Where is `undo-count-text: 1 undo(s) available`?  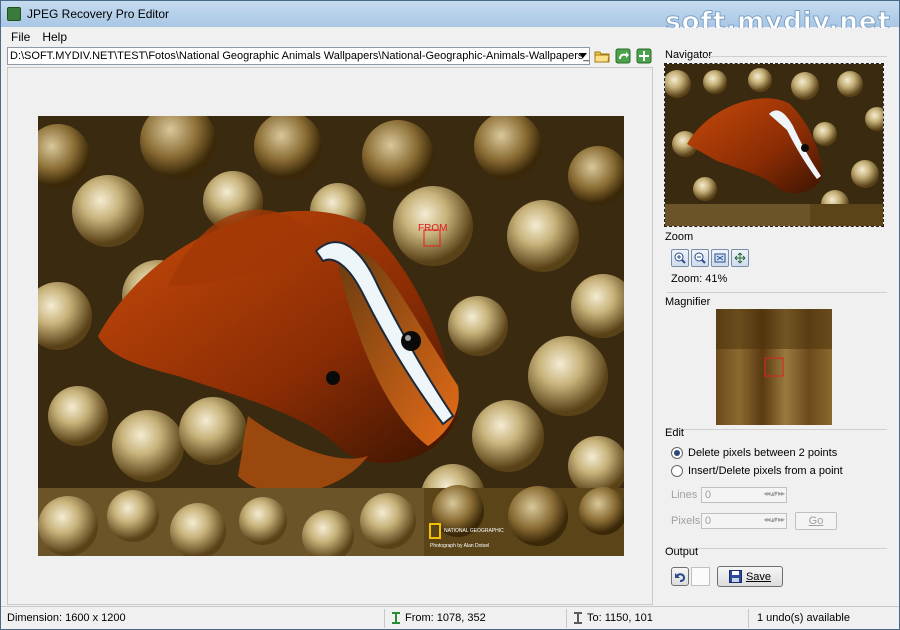 undo-count-text: 1 undo(s) available is located at coordinates (803, 618).